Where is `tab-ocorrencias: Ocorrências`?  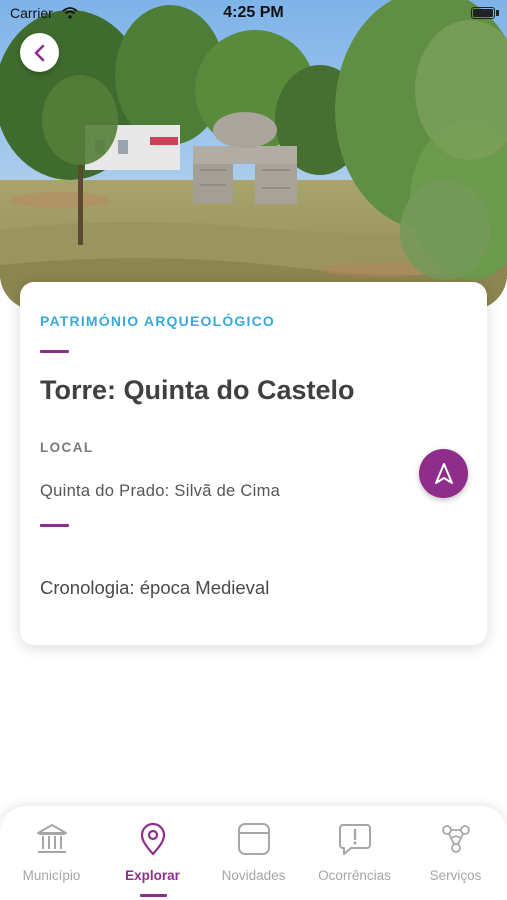
tab-ocorrencias: Ocorrências is located at coordinates (354, 853).